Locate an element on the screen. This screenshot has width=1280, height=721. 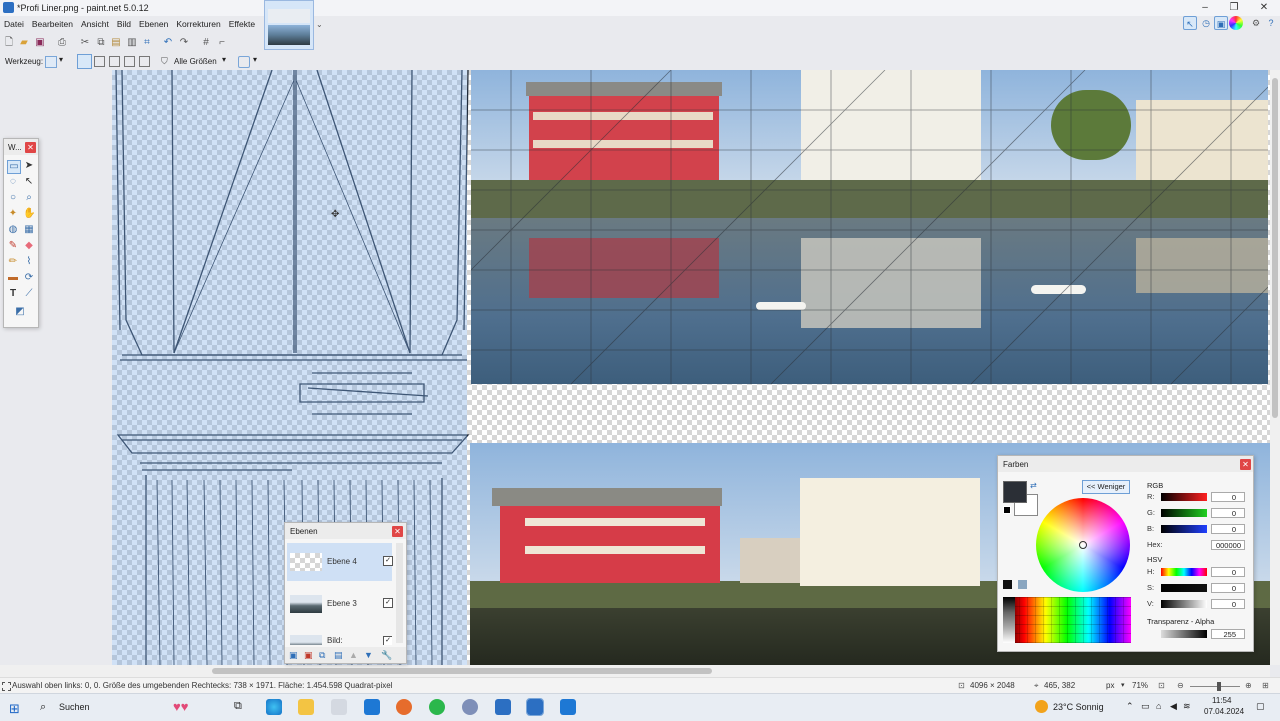
ruler-icon: ⌐ is located at coordinates (222, 43).